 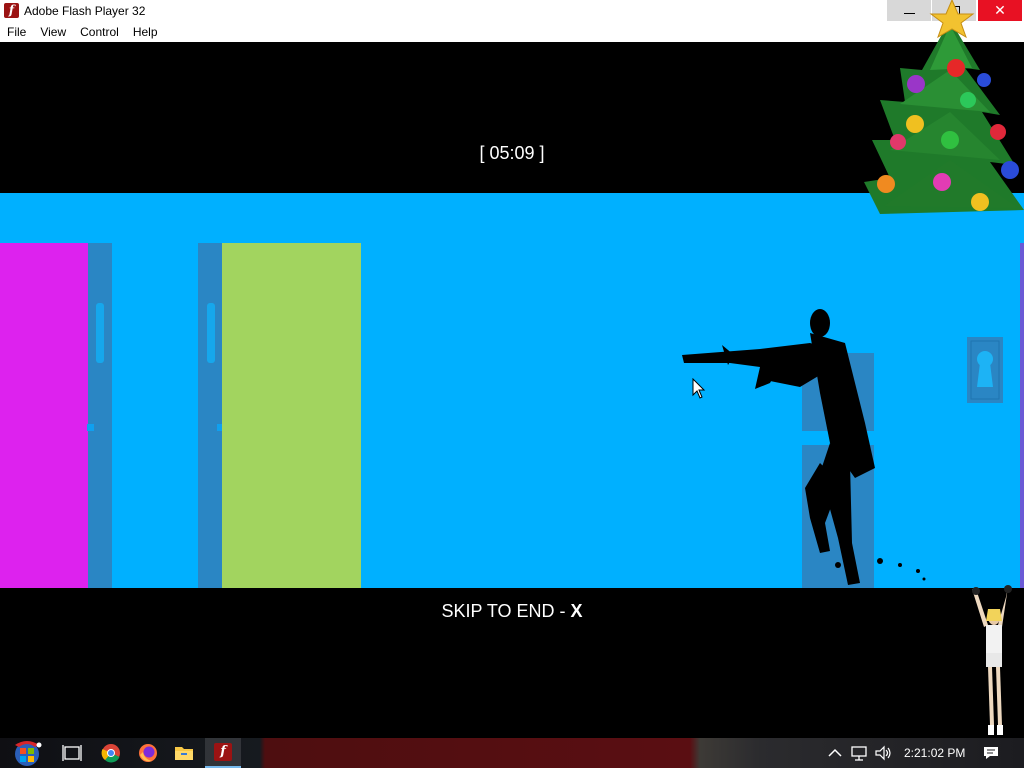 What do you see at coordinates (804, 447) in the screenshot?
I see `gunman-silhouette` at bounding box center [804, 447].